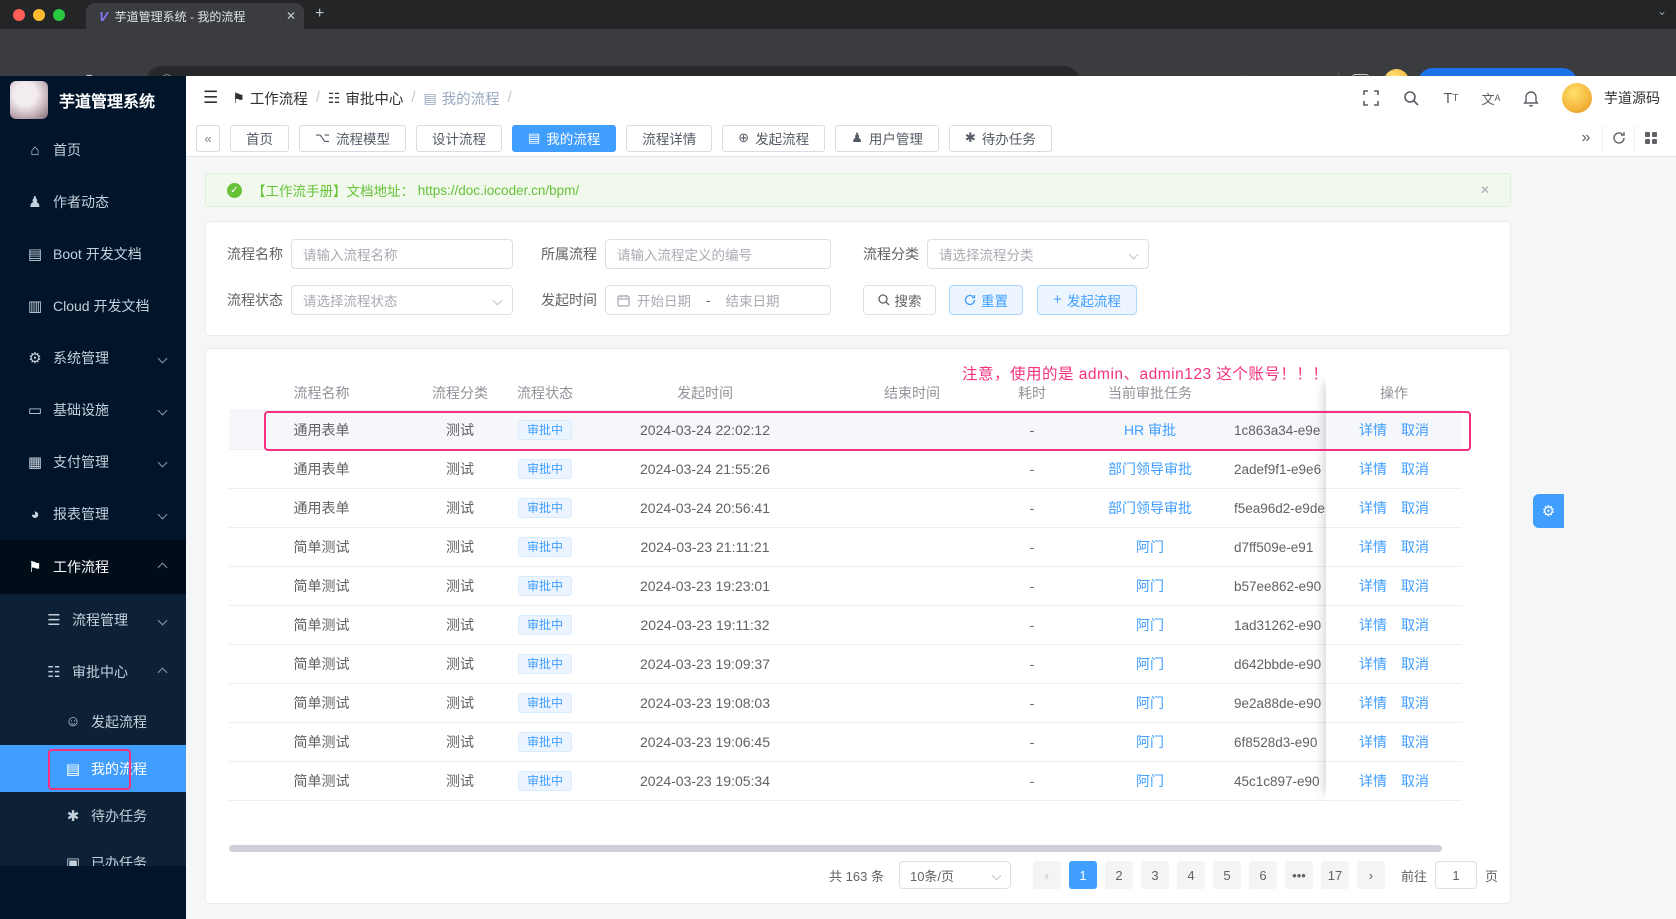 This screenshot has width=1676, height=919. I want to click on page-button: 1, so click(1082, 875).